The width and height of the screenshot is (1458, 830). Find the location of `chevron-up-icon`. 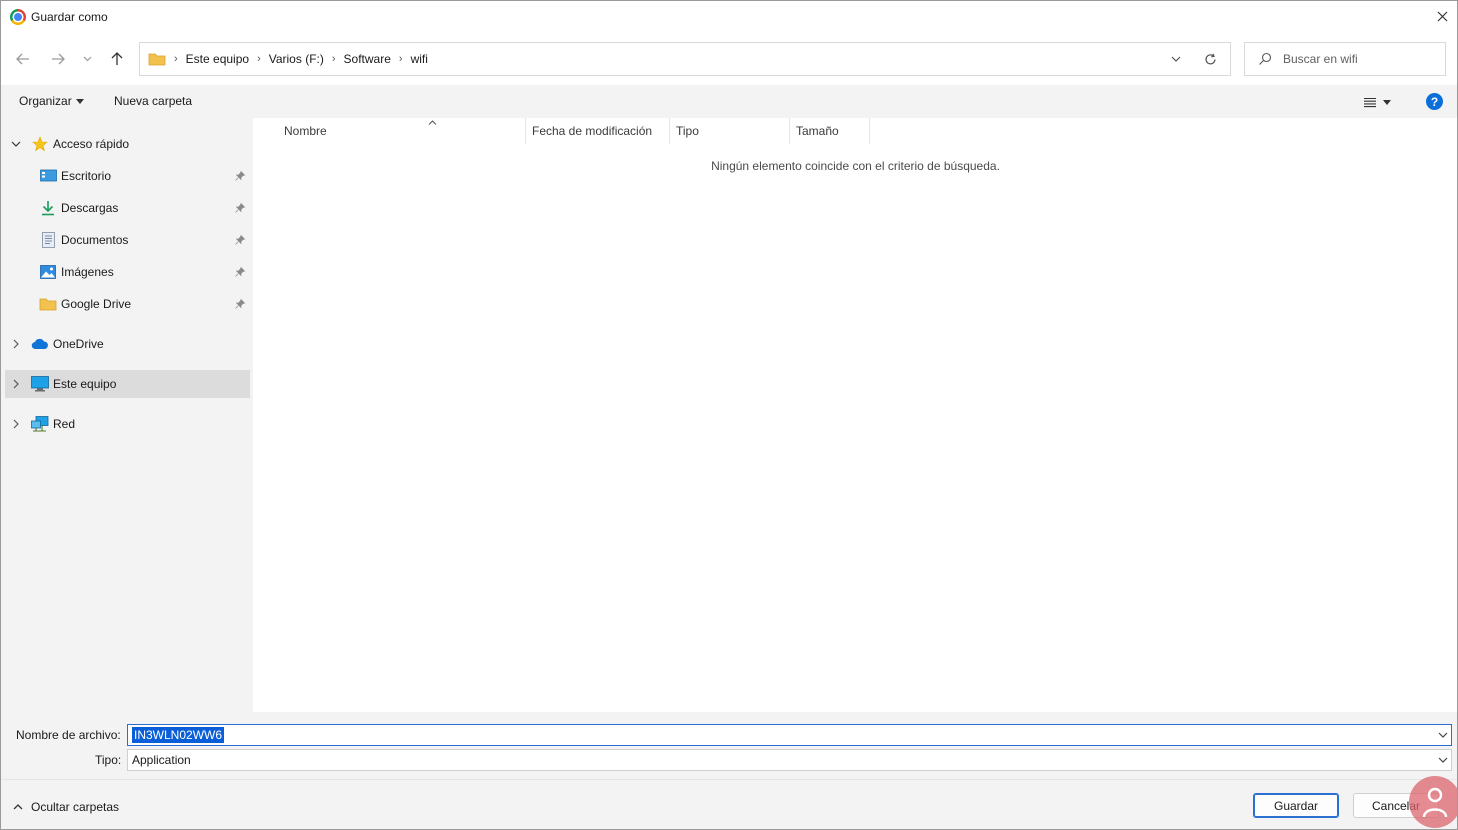

chevron-up-icon is located at coordinates (18, 807).